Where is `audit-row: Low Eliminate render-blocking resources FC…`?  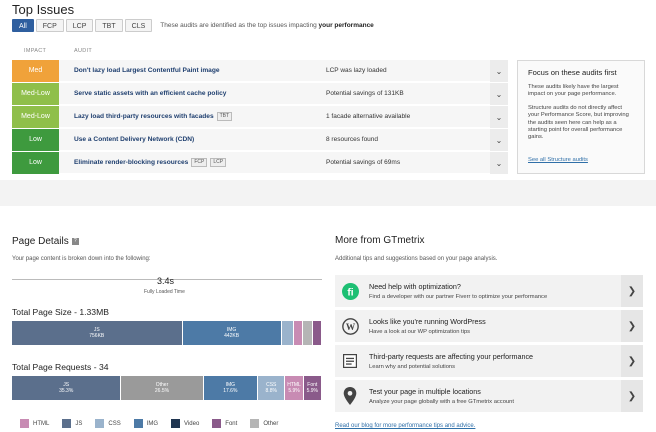 audit-row: Low Eliminate render-blocking resources FC… is located at coordinates (260, 162).